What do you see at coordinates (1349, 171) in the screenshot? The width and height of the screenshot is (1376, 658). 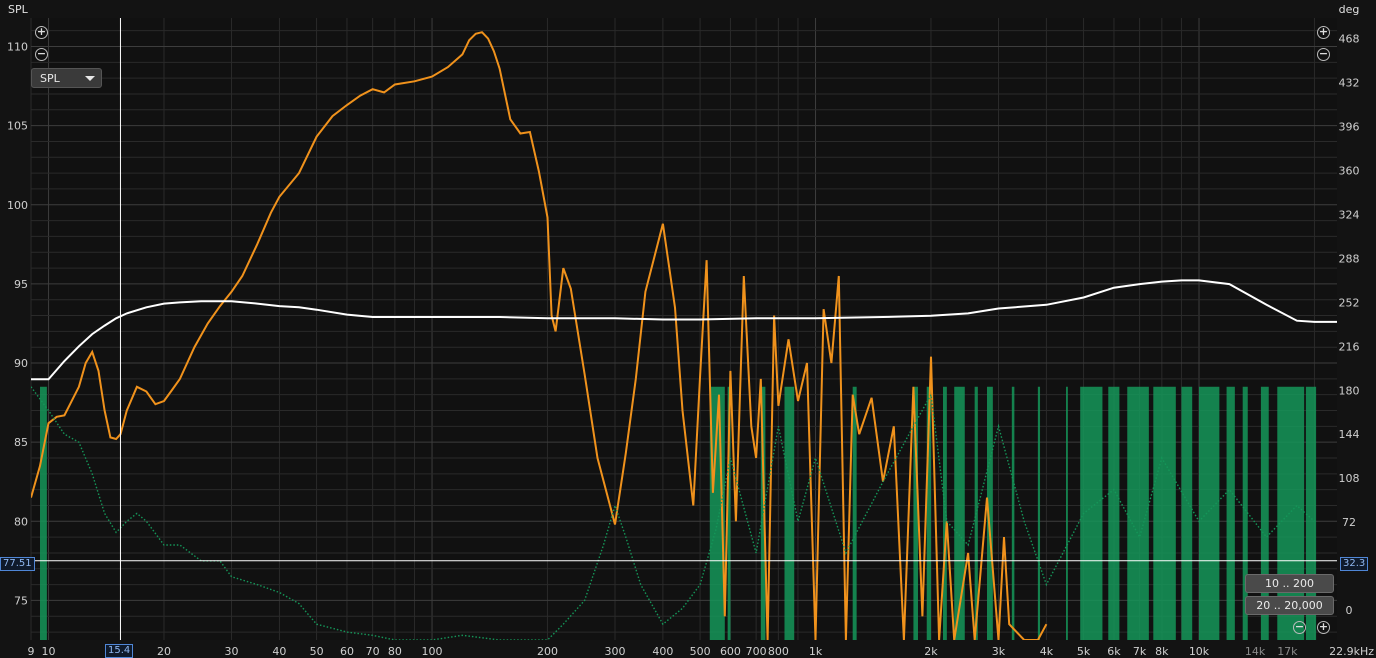 I see `y2-tick-label: 360` at bounding box center [1349, 171].